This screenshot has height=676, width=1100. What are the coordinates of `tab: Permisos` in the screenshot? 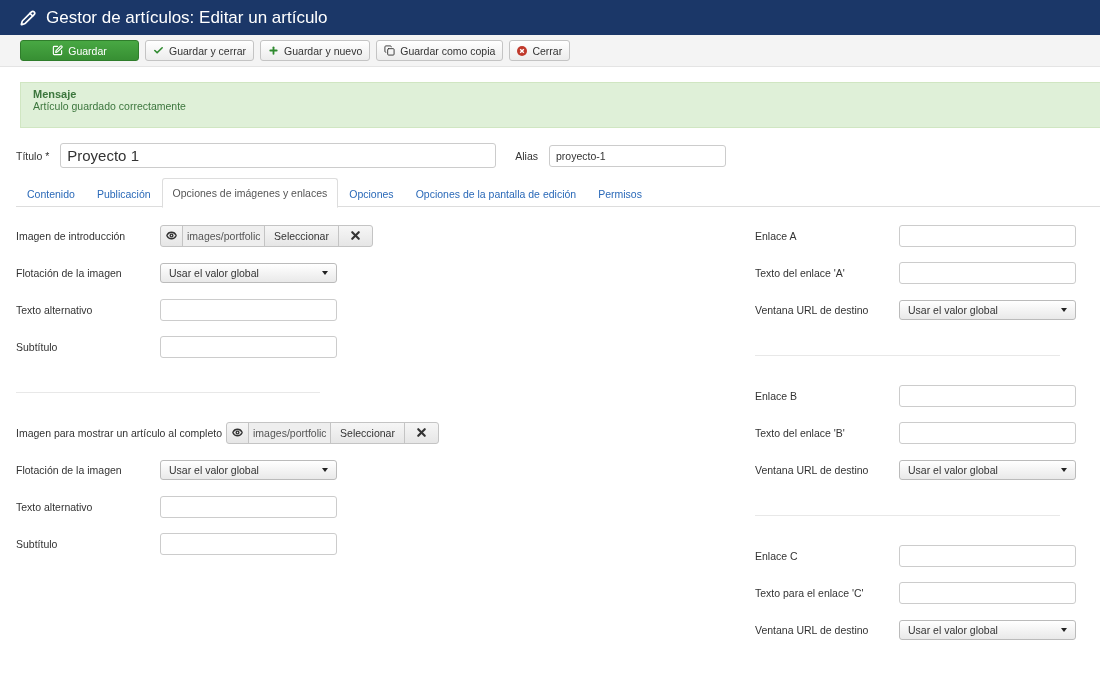 It's located at (620, 193).